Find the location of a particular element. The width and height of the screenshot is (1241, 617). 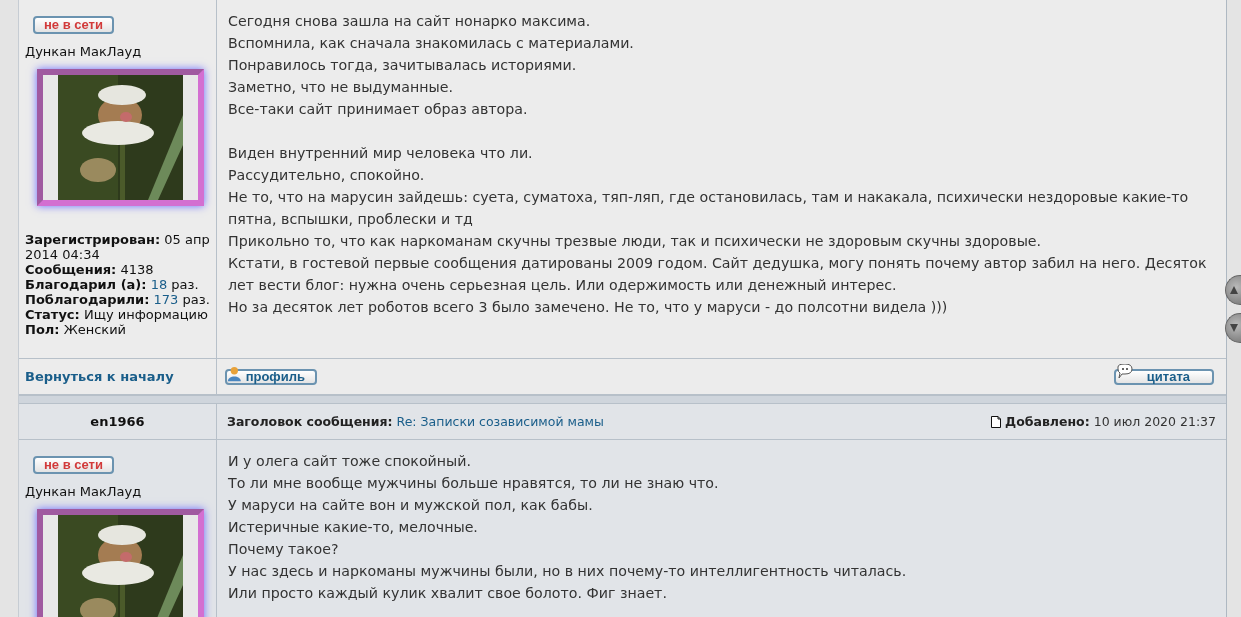

post-text-line: У нас здесь и наркоманы мужчины были, но в них почему-то интеллигентность читалась. is located at coordinates (568, 571).